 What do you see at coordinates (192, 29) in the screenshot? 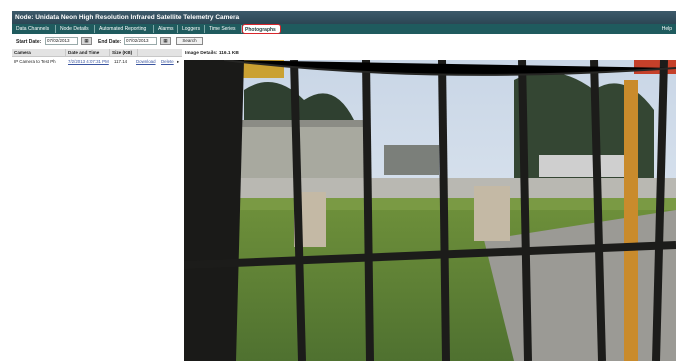
I see `tab-loggers: Loggers` at bounding box center [192, 29].